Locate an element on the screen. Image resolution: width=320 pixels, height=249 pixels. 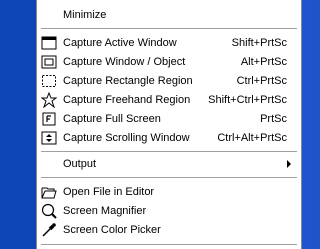
menu-item-capture-active-window: Capture Active Window Shift+PrtSc is located at coordinates (169, 43).